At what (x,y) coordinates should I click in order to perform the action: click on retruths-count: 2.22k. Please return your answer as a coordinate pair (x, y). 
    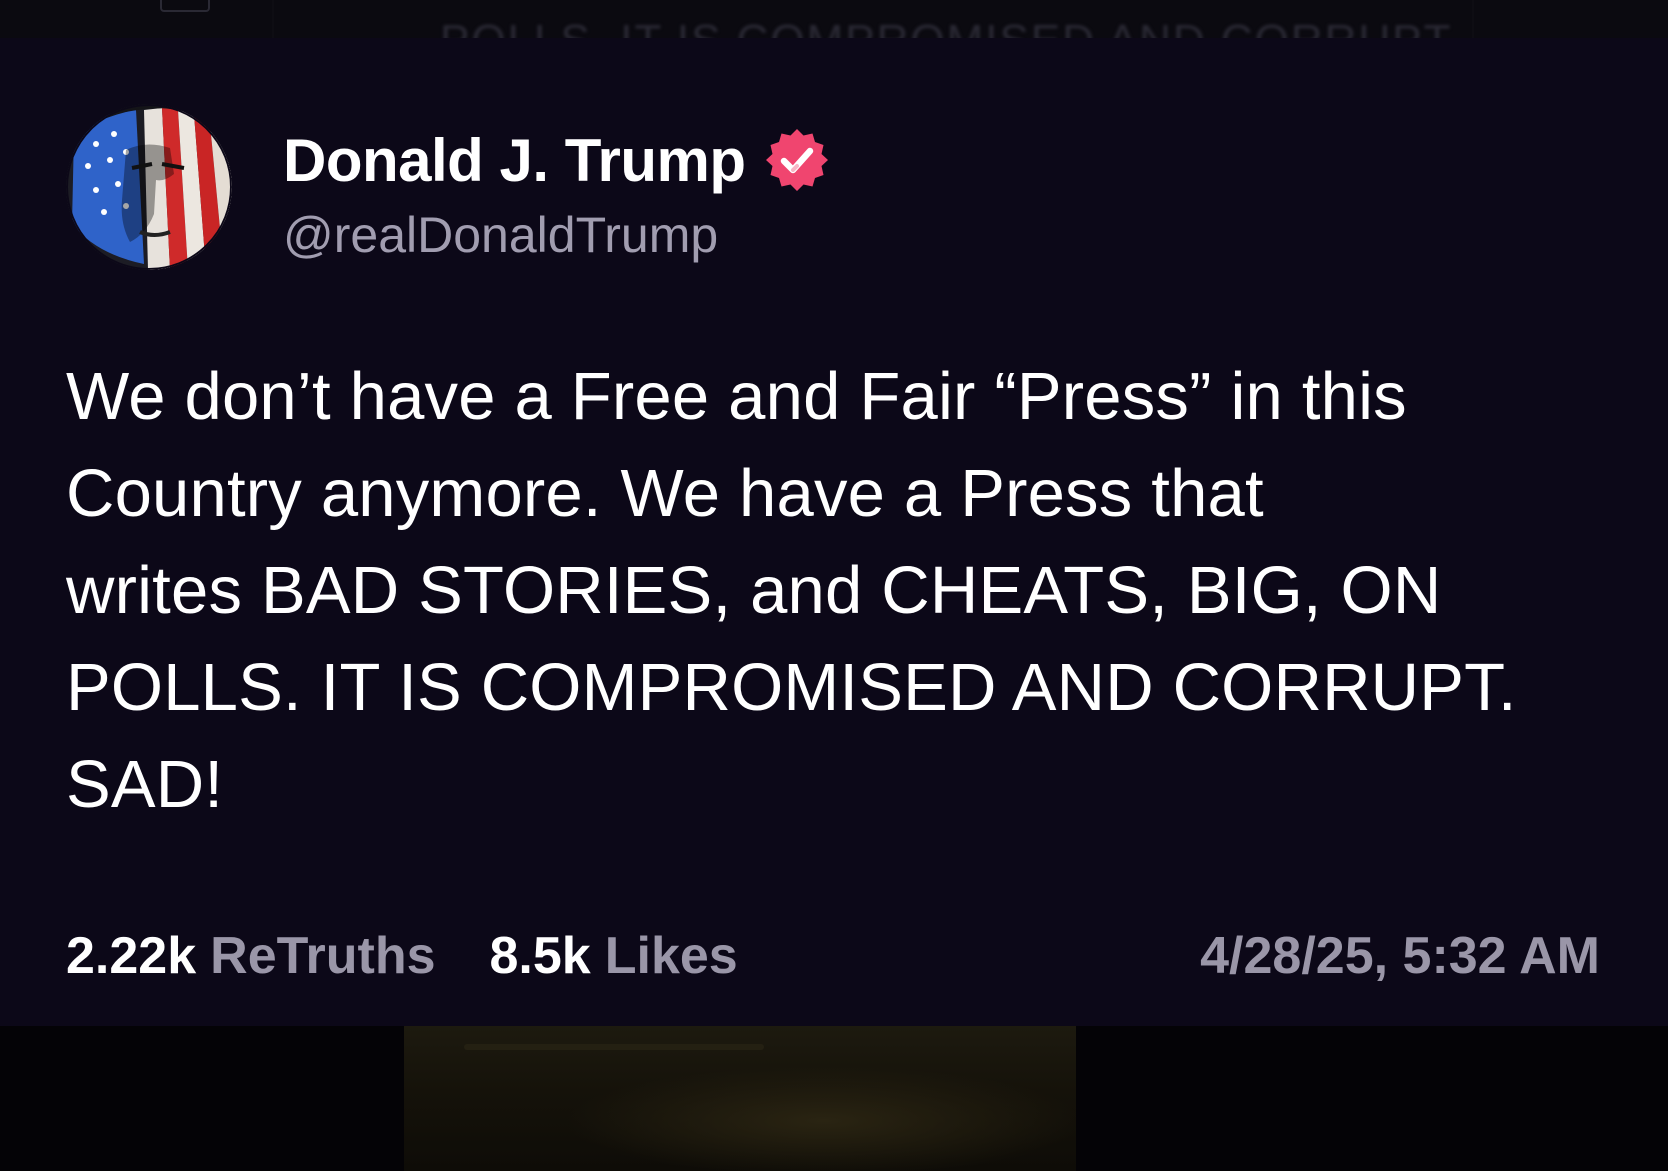
    Looking at the image, I should click on (131, 956).